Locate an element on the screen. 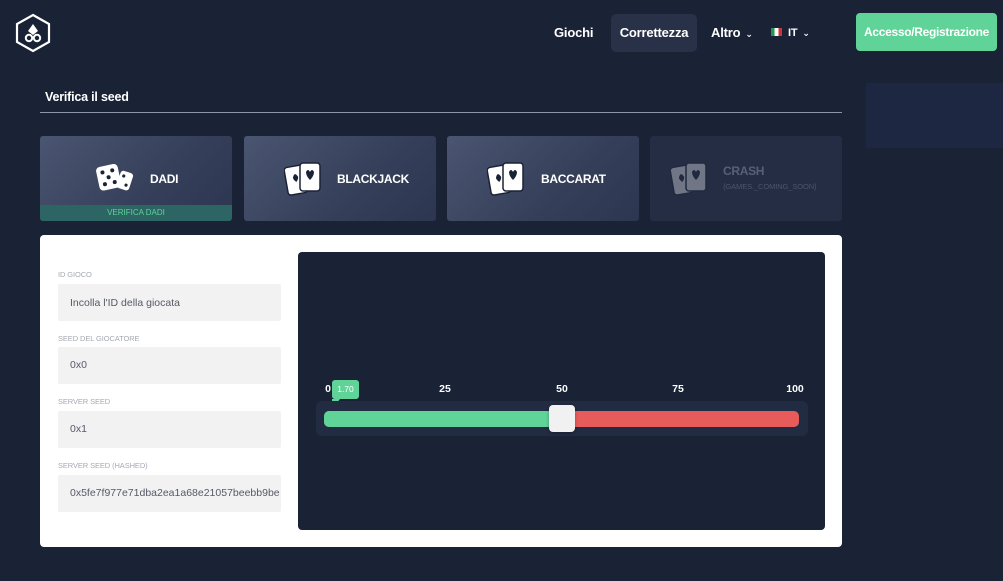 The image size is (1003, 581). game-card-label: BLACKJACK is located at coordinates (373, 179).